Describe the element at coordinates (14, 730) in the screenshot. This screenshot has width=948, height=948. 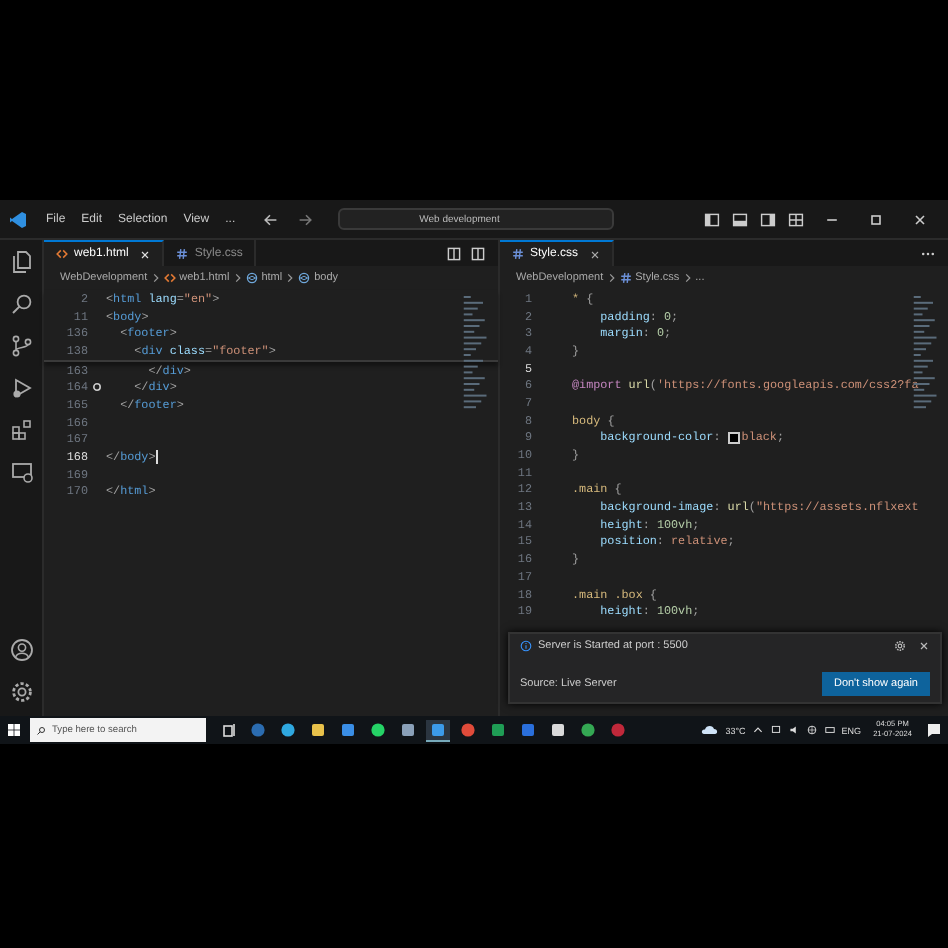
I see `start-icon` at that location.